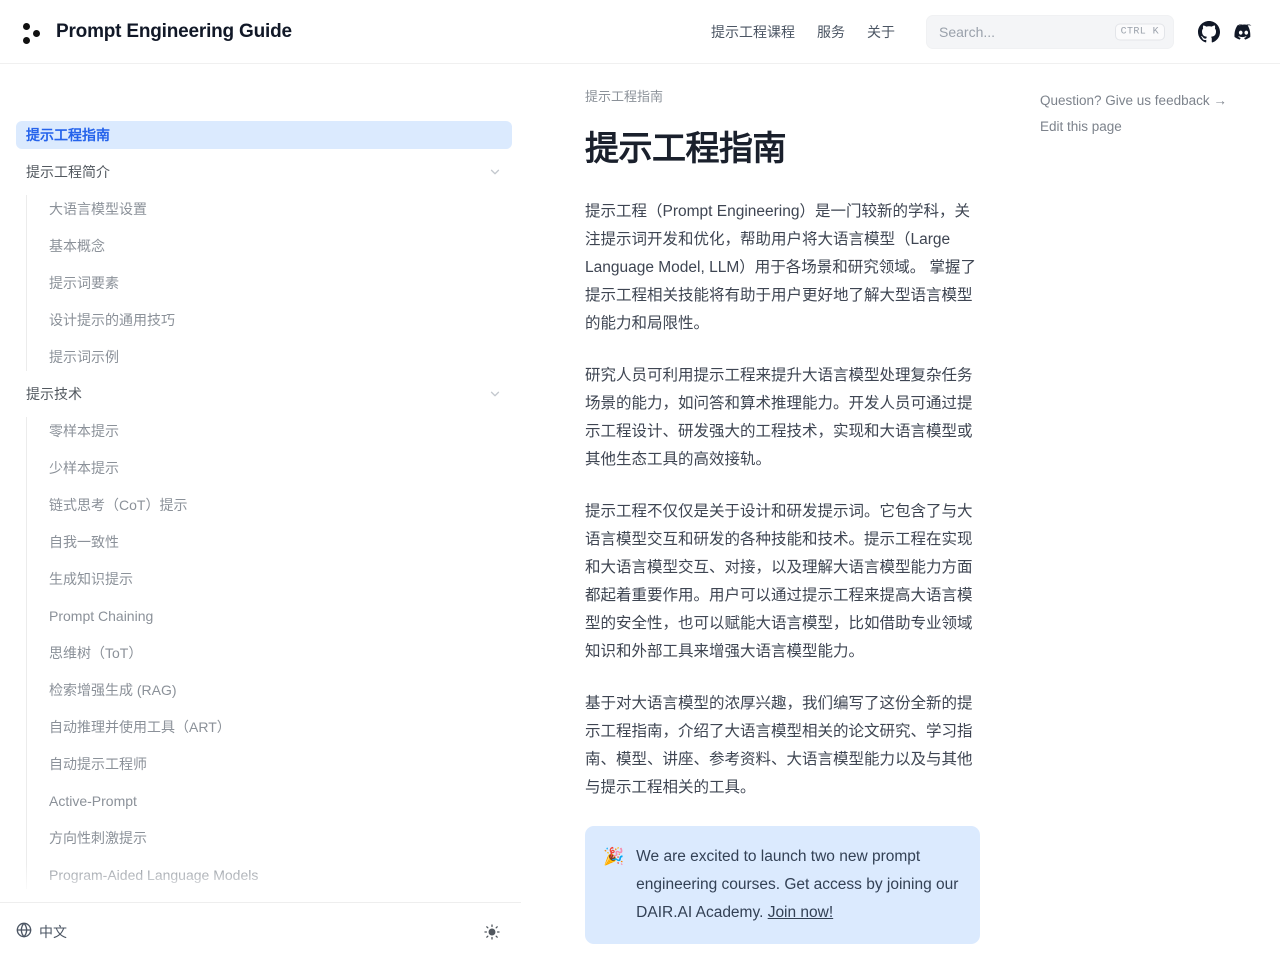 The width and height of the screenshot is (1280, 960). I want to click on sidebar-item-directional-stimulus: 方向性刺激提示, so click(269, 838).